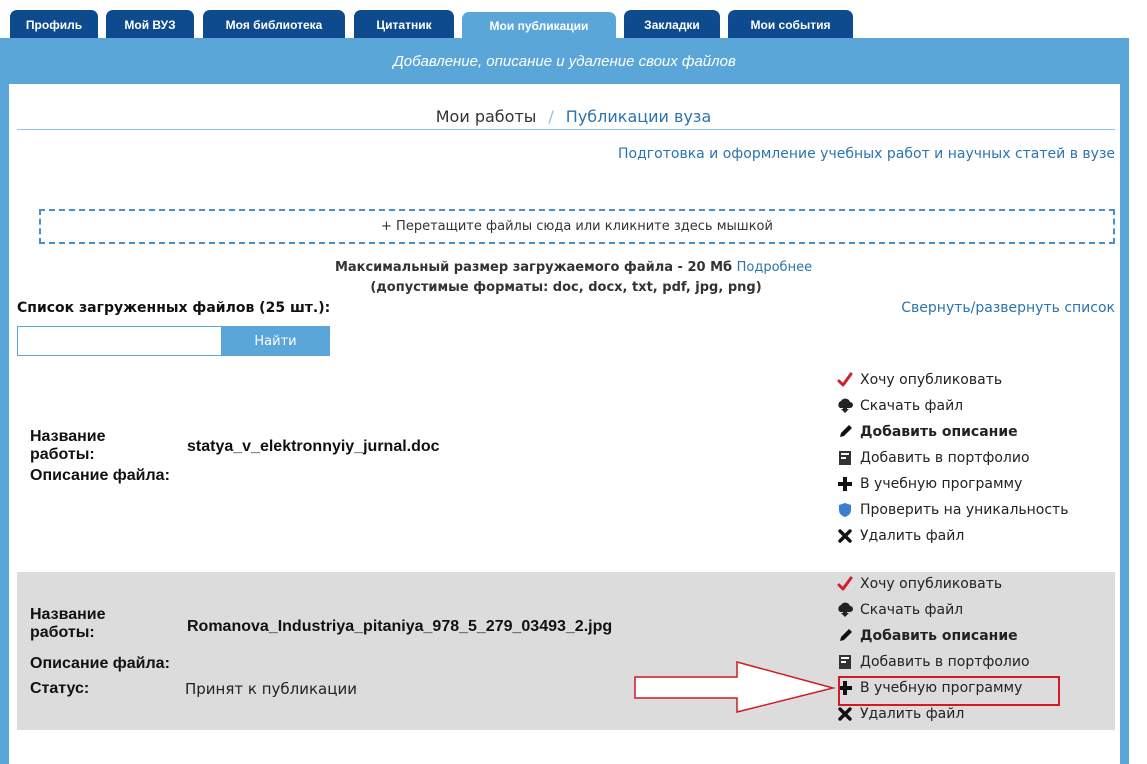 This screenshot has height=764, width=1147. What do you see at coordinates (672, 24) in the screenshot?
I see `tab-bookmarks: Закладки` at bounding box center [672, 24].